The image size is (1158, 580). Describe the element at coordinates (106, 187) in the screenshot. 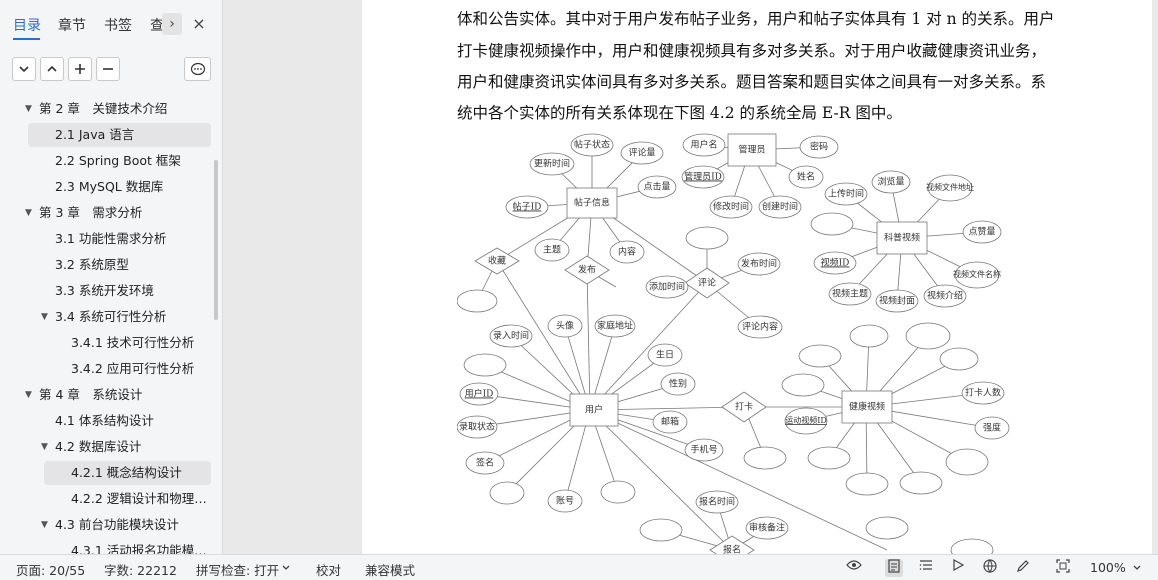

I see `toc-item: 2.3 MySQL 数据库` at that location.